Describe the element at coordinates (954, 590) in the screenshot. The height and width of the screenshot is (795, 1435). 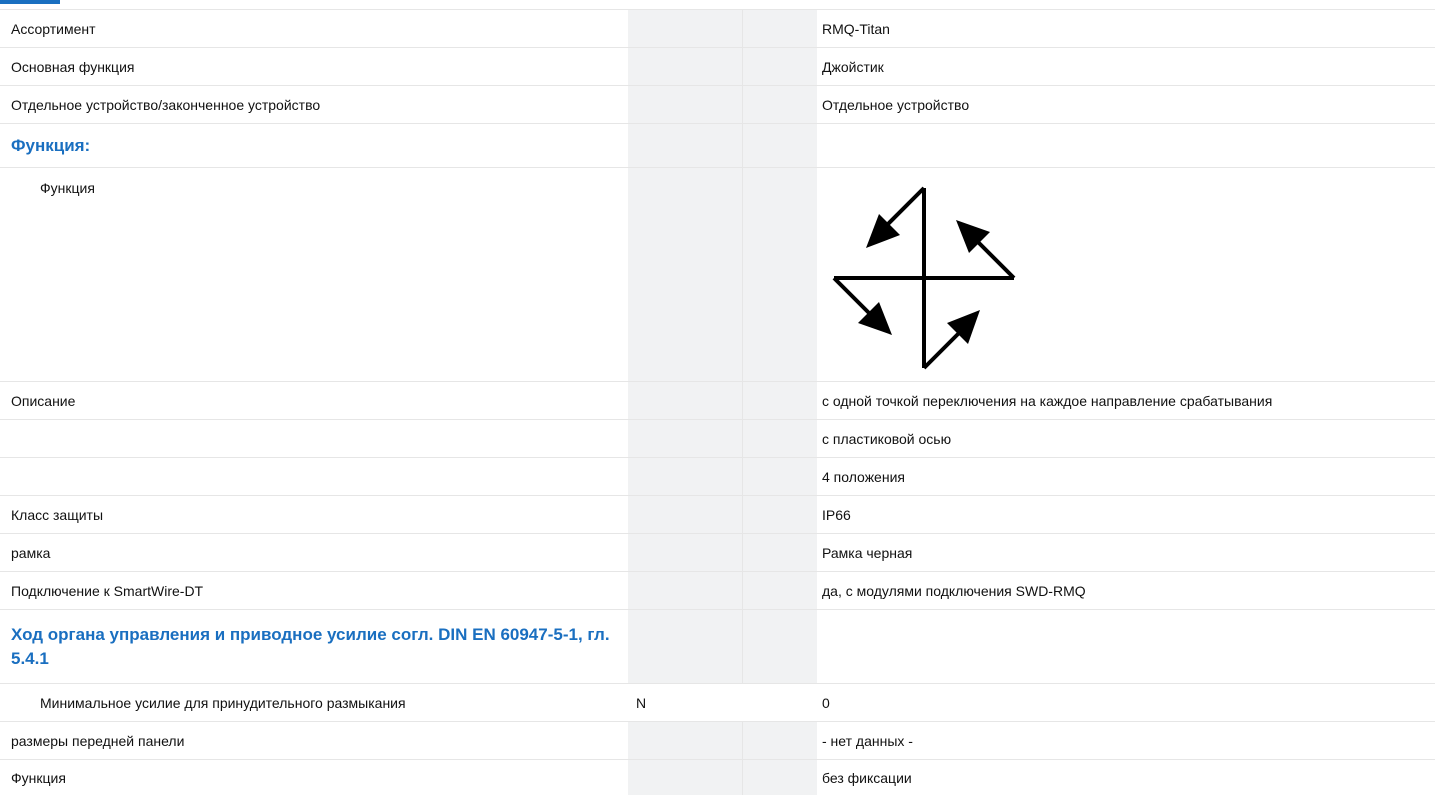
I see `row-value: да, с модулями подключения SWD-RMQ` at that location.